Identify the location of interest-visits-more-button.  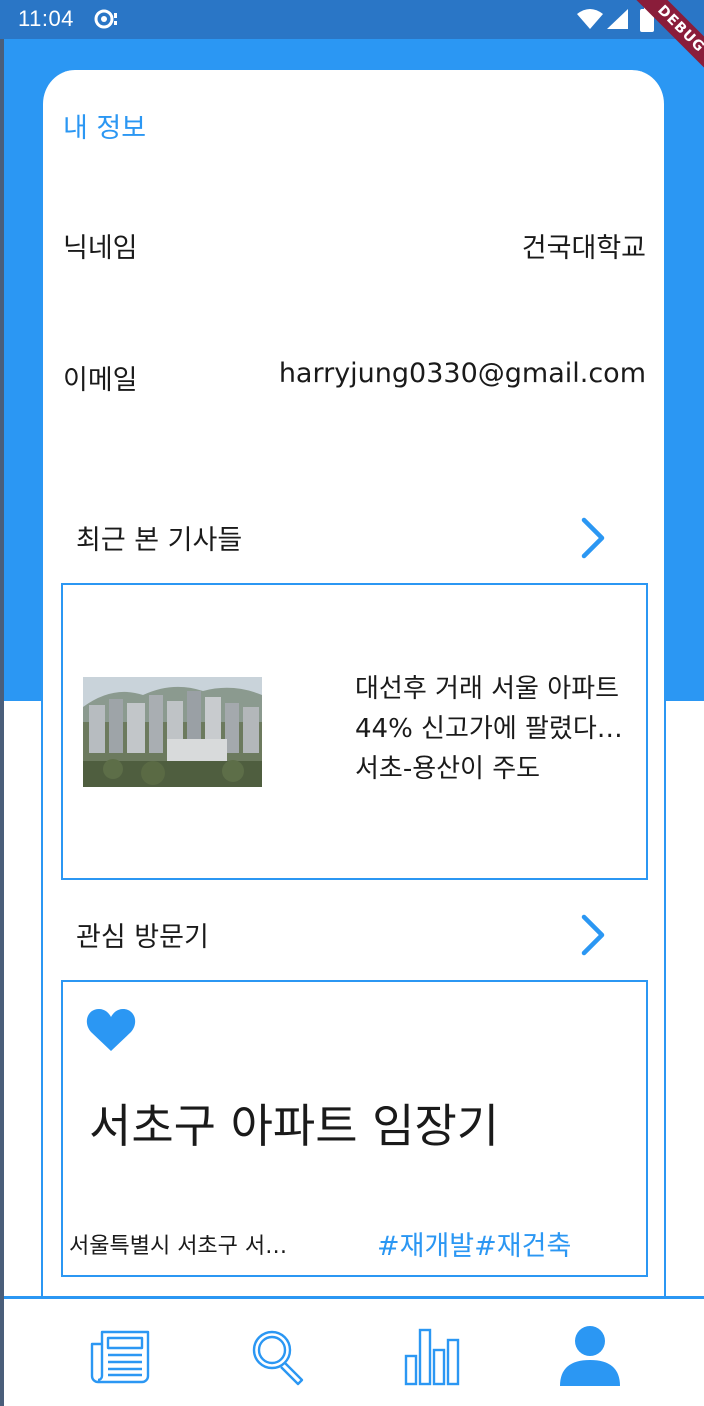
(593, 935).